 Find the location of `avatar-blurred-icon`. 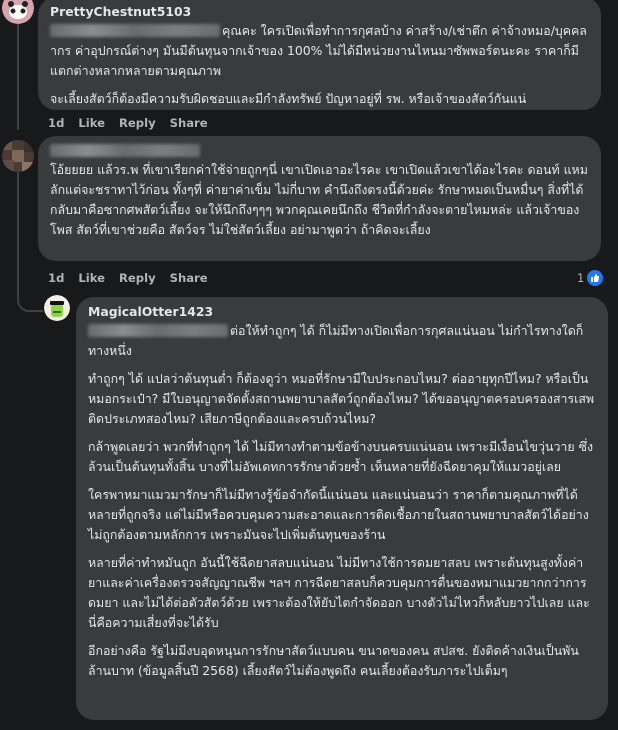

avatar-blurred-icon is located at coordinates (18, 156).